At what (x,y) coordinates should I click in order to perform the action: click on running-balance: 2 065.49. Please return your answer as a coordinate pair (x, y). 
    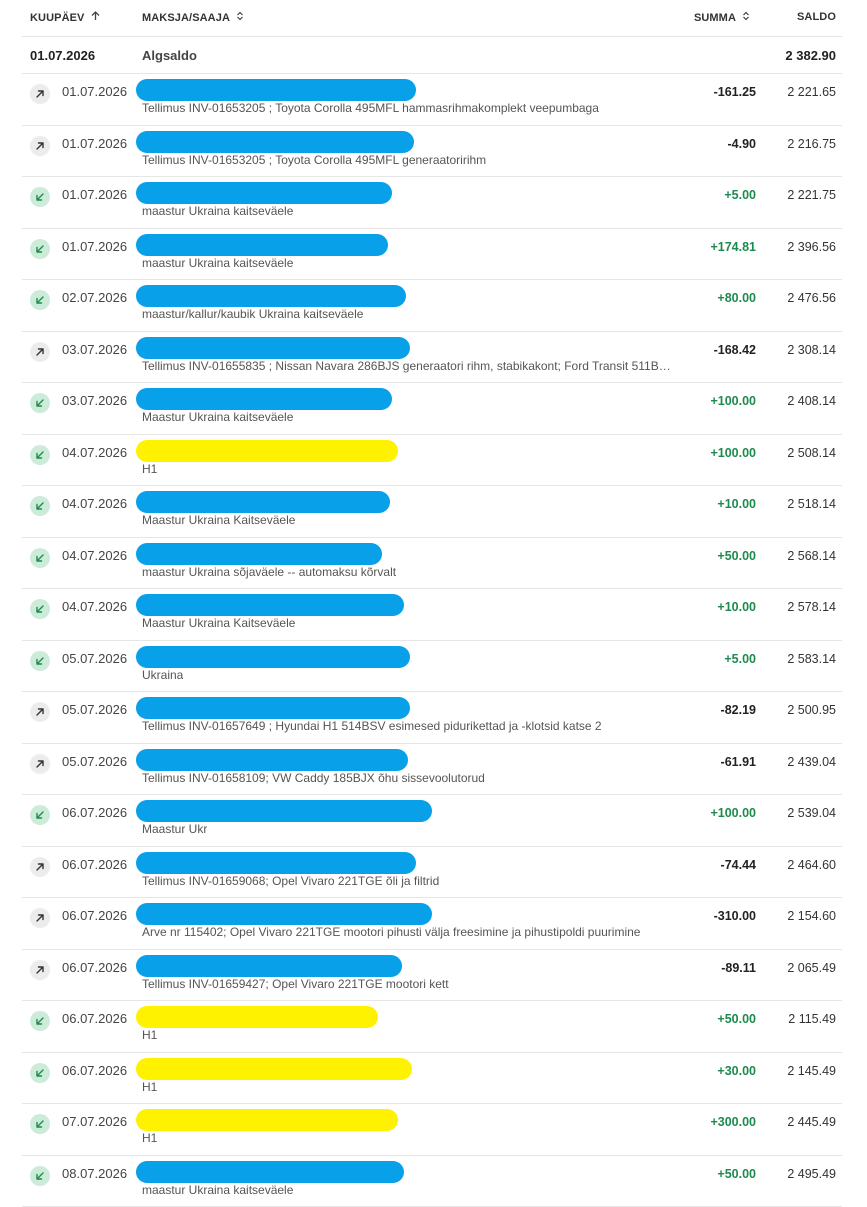
    Looking at the image, I should click on (811, 968).